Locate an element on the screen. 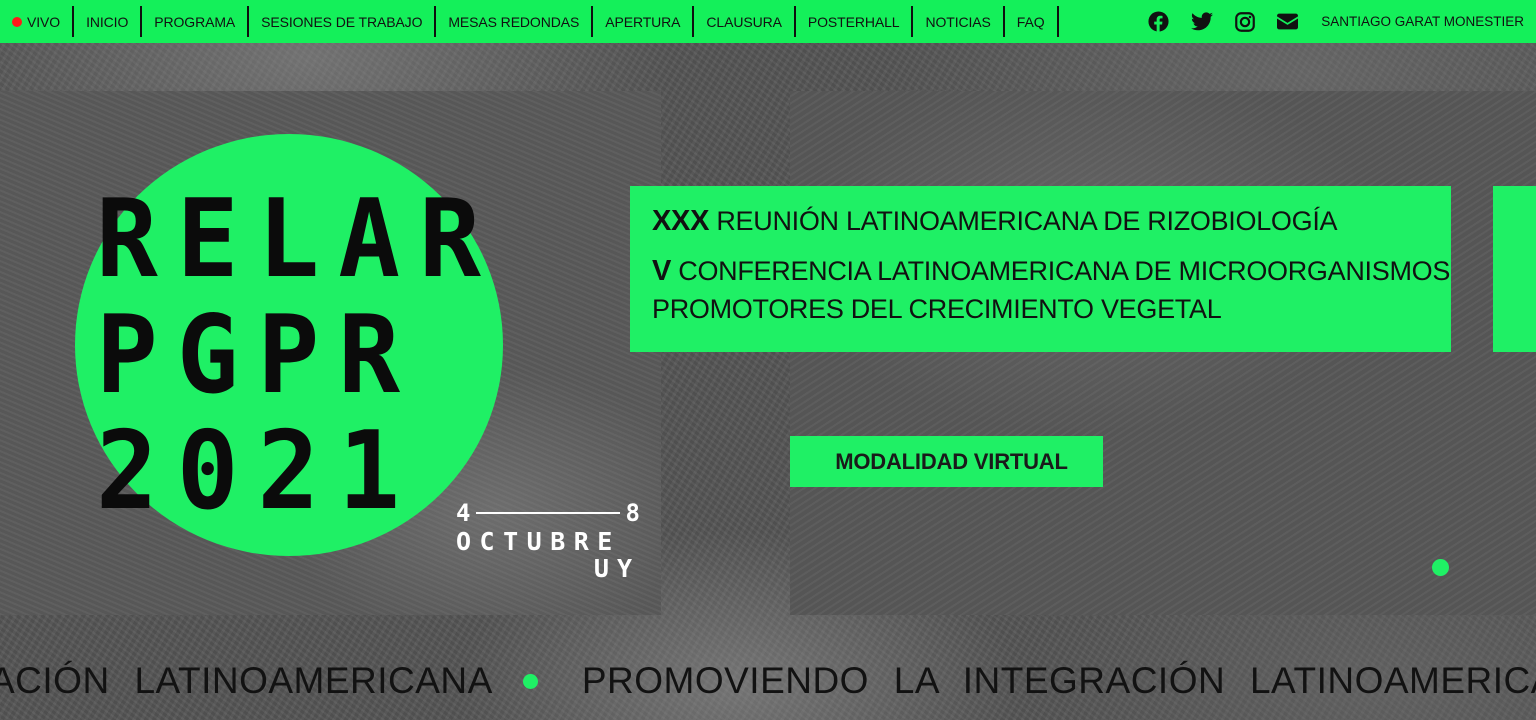 This screenshot has width=1536, height=720. live-dot-icon is located at coordinates (17, 21).